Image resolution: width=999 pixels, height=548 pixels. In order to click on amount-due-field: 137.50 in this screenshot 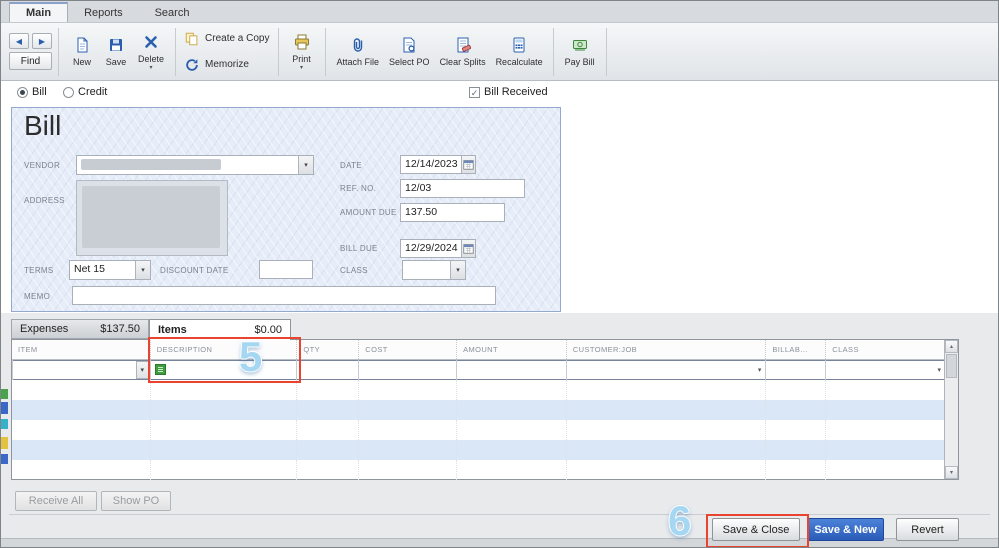, I will do `click(452, 212)`.